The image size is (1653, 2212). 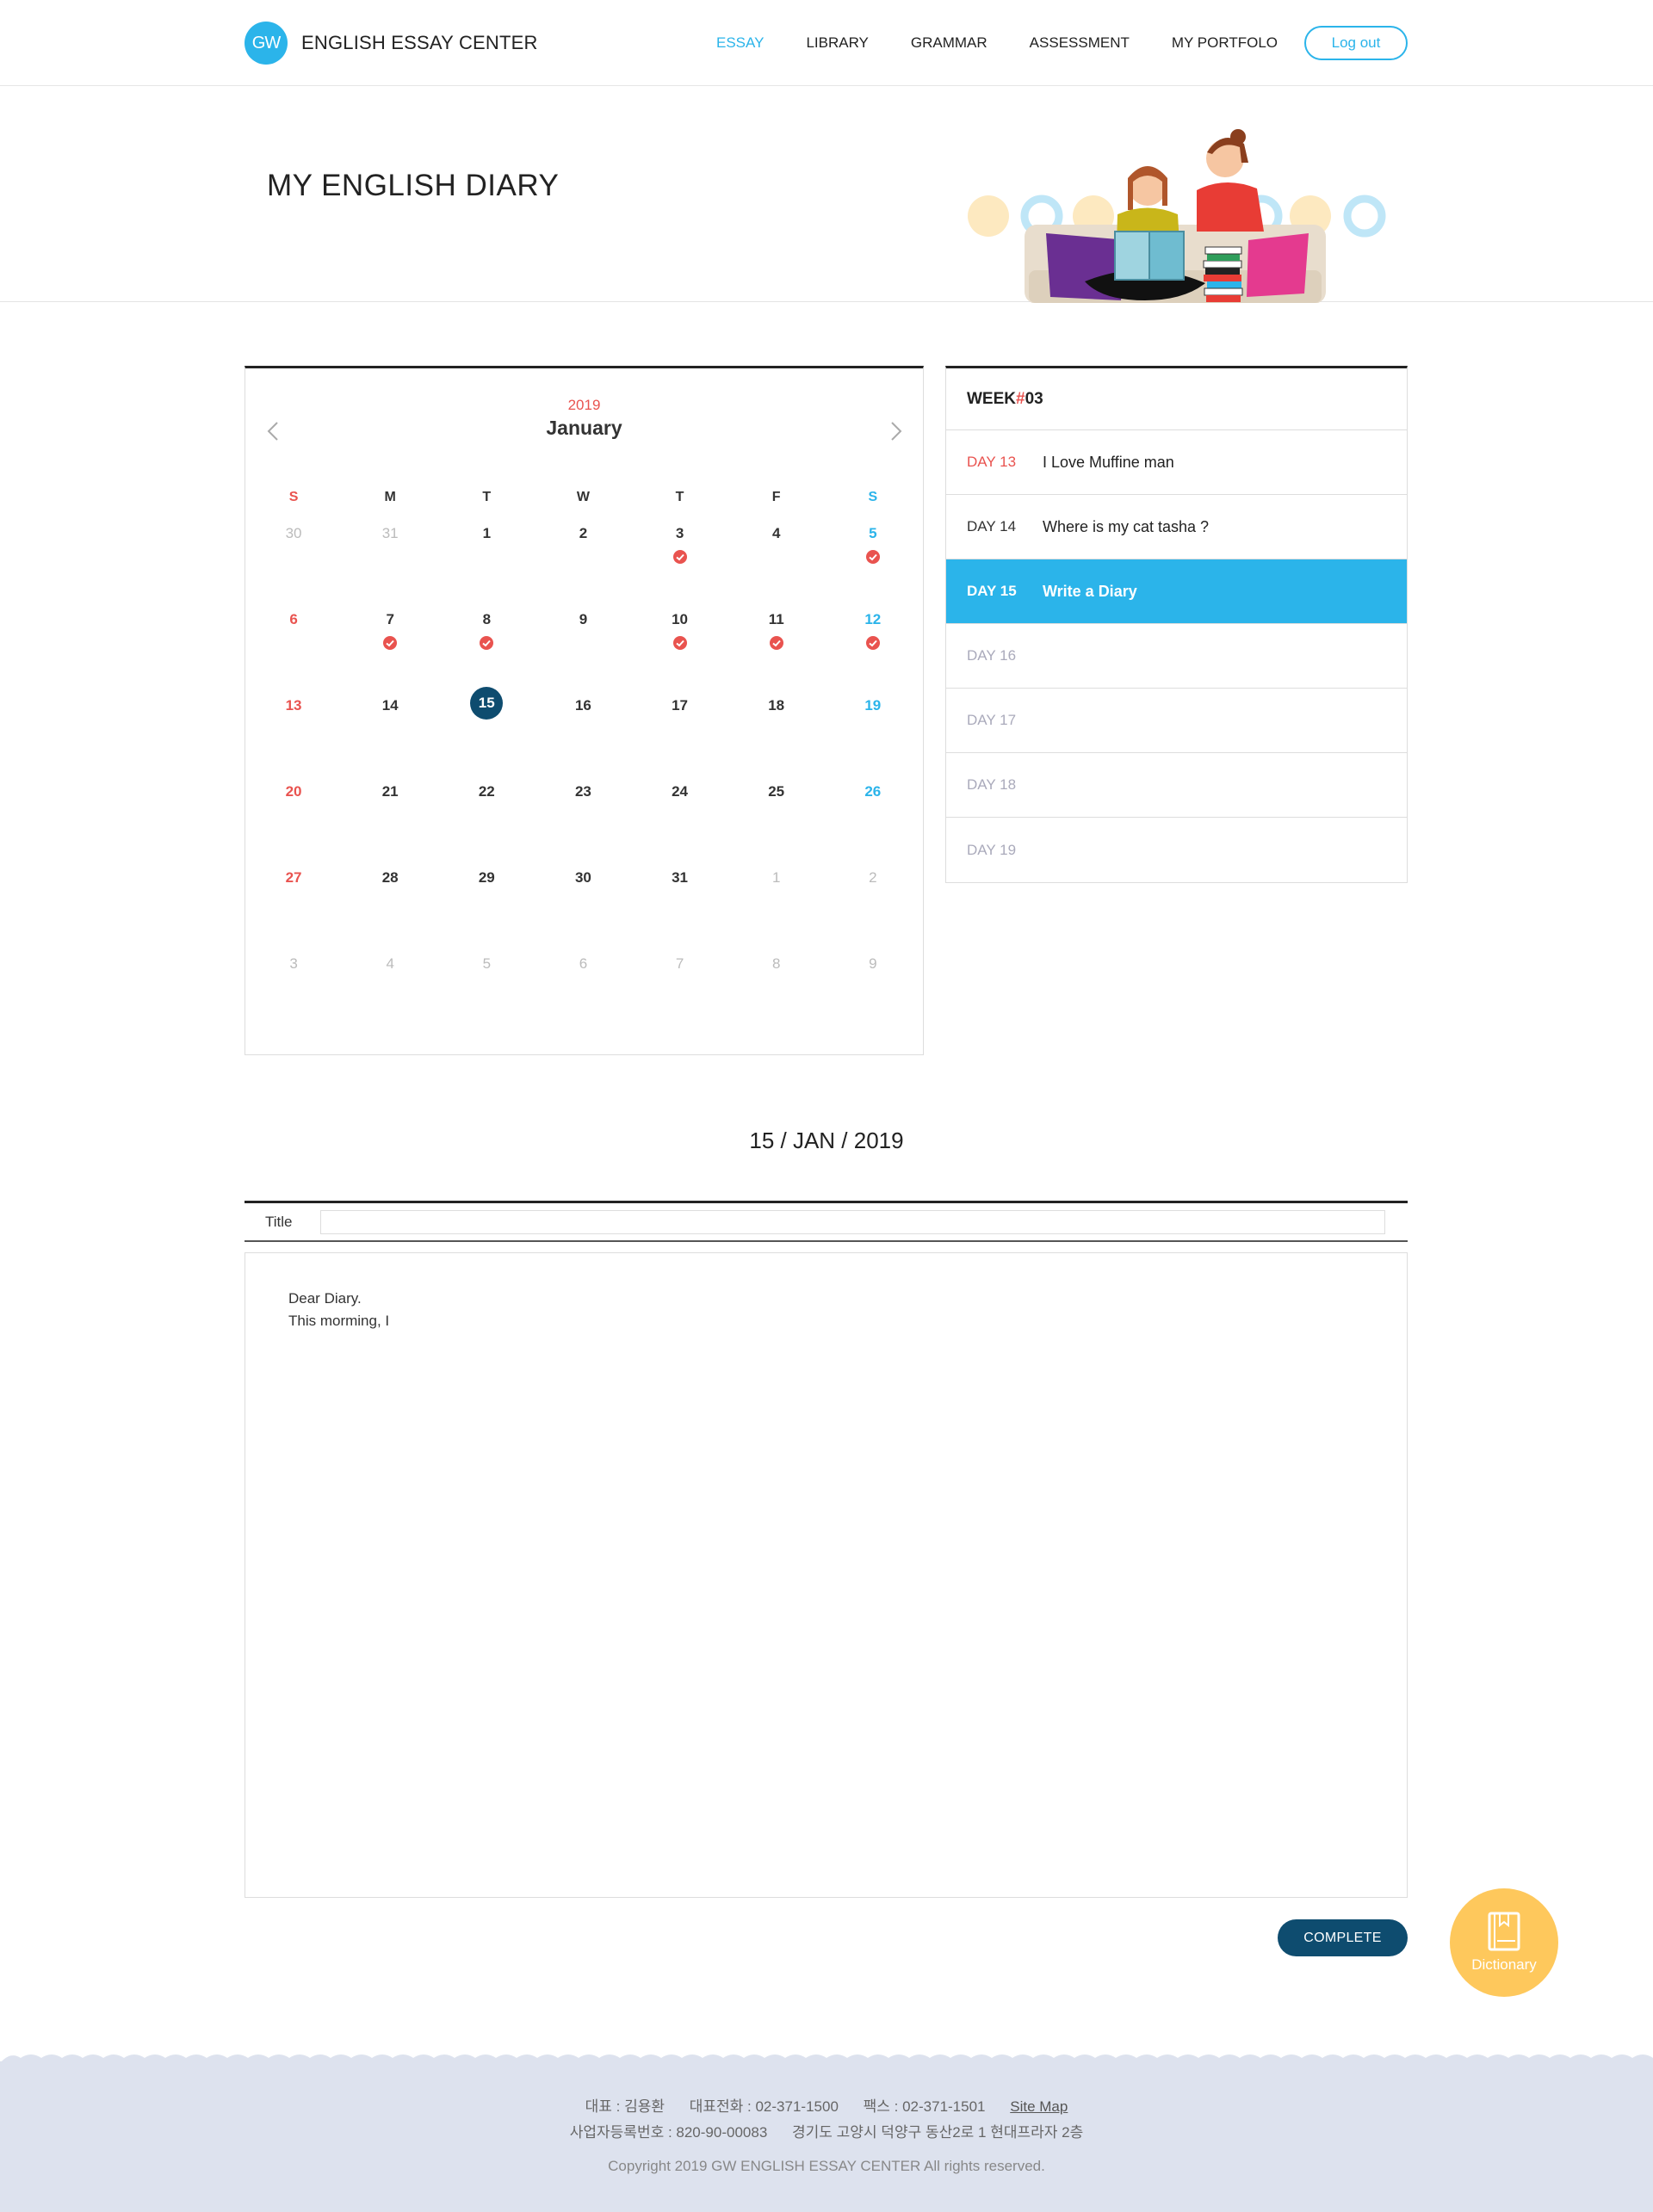 What do you see at coordinates (679, 533) in the screenshot?
I see `calendar-day-number: 3` at bounding box center [679, 533].